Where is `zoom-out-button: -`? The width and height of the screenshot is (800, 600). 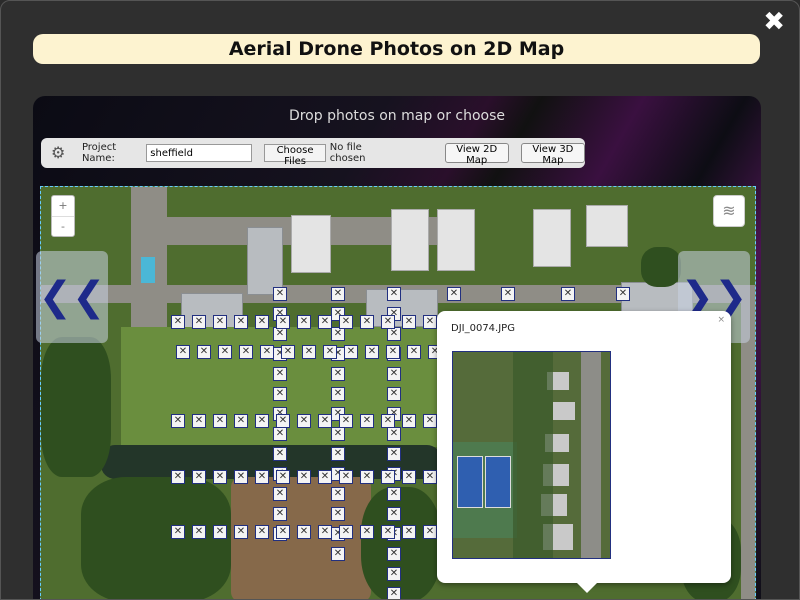 zoom-out-button: - is located at coordinates (63, 227).